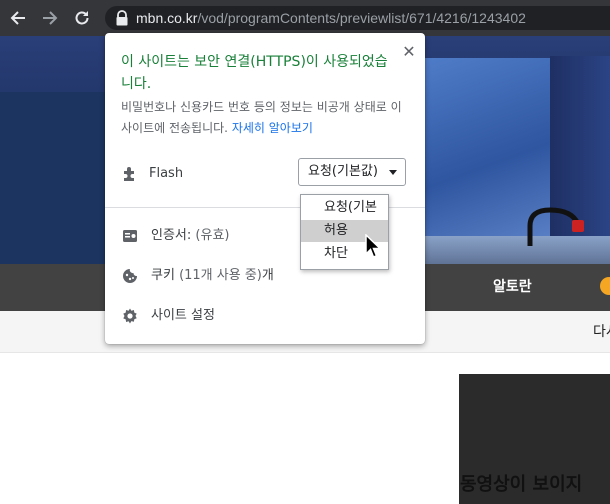 The width and height of the screenshot is (610, 504). What do you see at coordinates (129, 174) in the screenshot?
I see `puzzle-piece-icon` at bounding box center [129, 174].